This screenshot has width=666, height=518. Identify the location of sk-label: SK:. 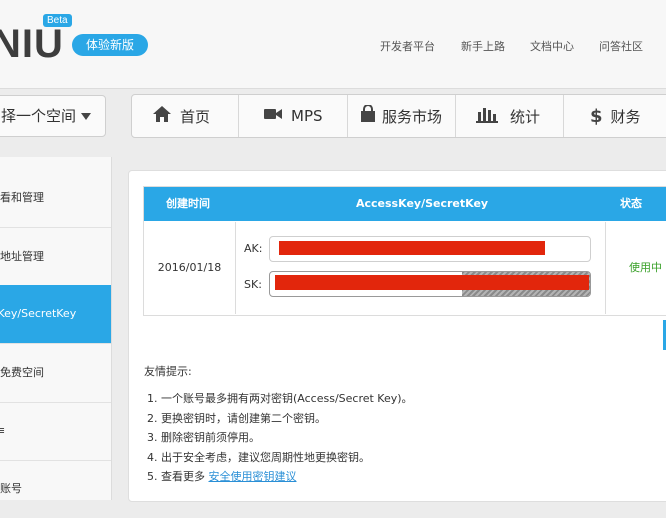
(253, 284).